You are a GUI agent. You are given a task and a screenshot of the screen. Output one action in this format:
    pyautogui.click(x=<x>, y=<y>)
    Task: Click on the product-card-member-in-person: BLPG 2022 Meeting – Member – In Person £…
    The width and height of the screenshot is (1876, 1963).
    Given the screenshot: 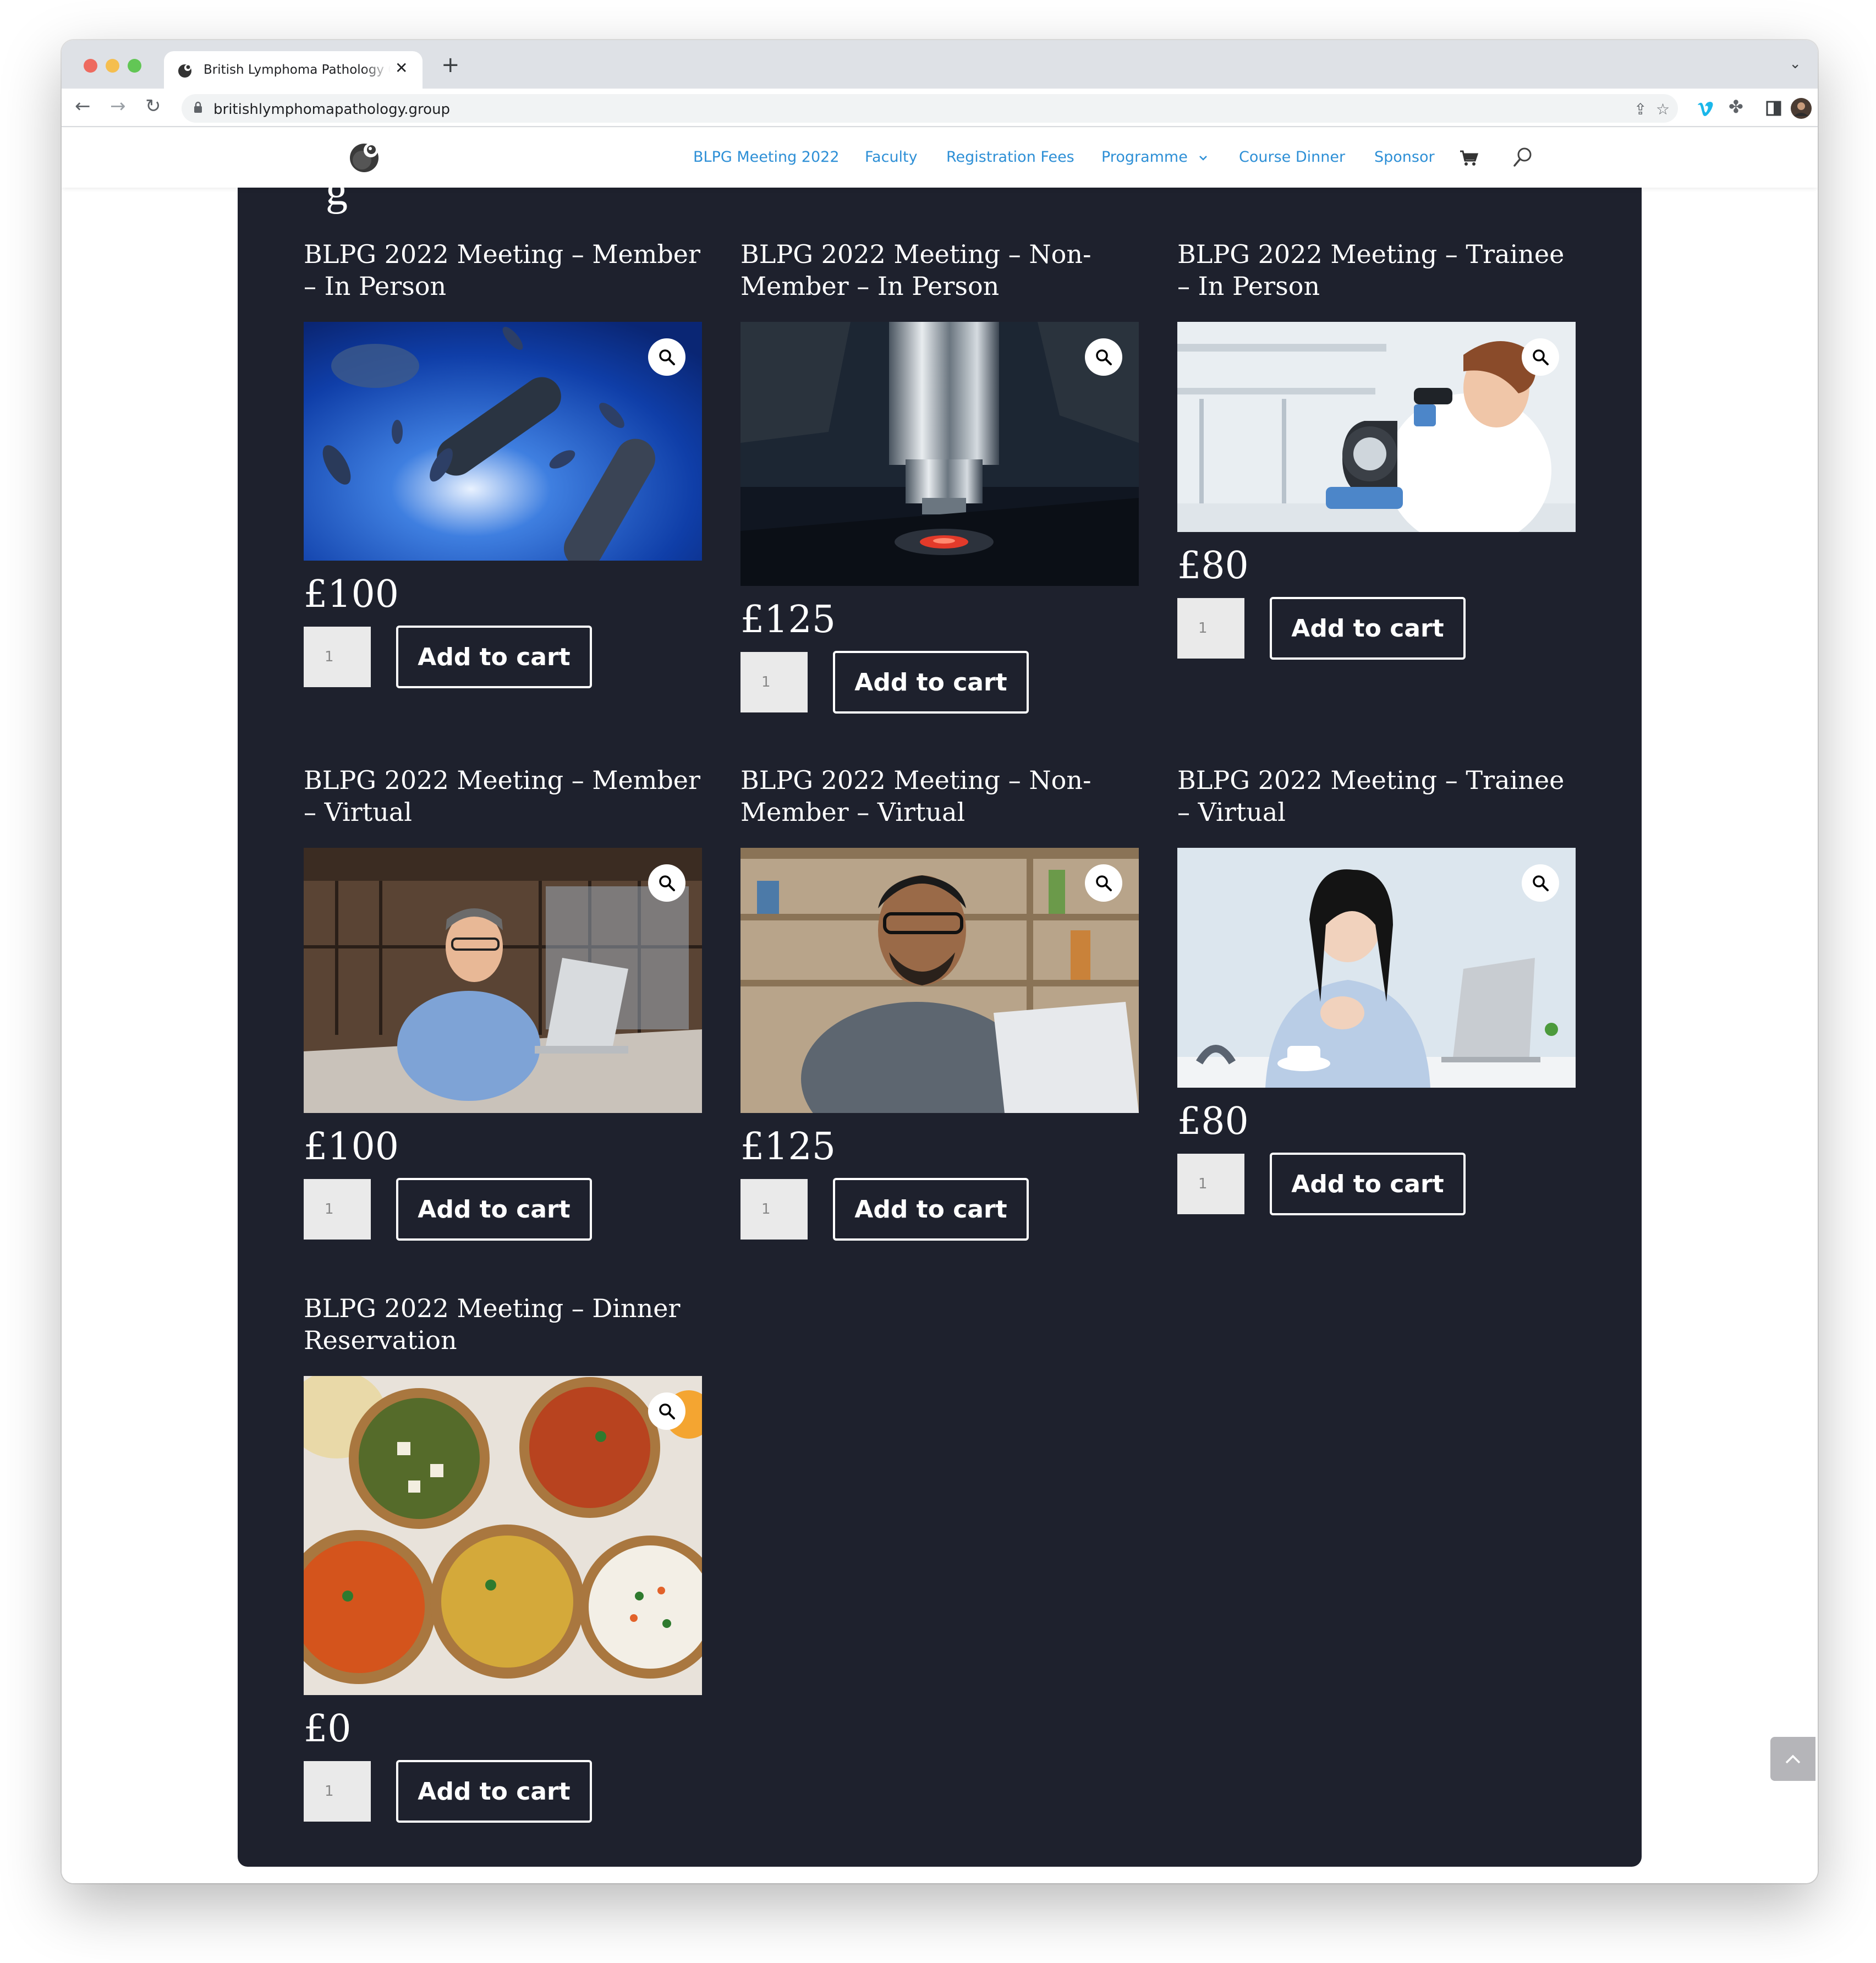 What is the action you would take?
    pyautogui.click(x=503, y=463)
    